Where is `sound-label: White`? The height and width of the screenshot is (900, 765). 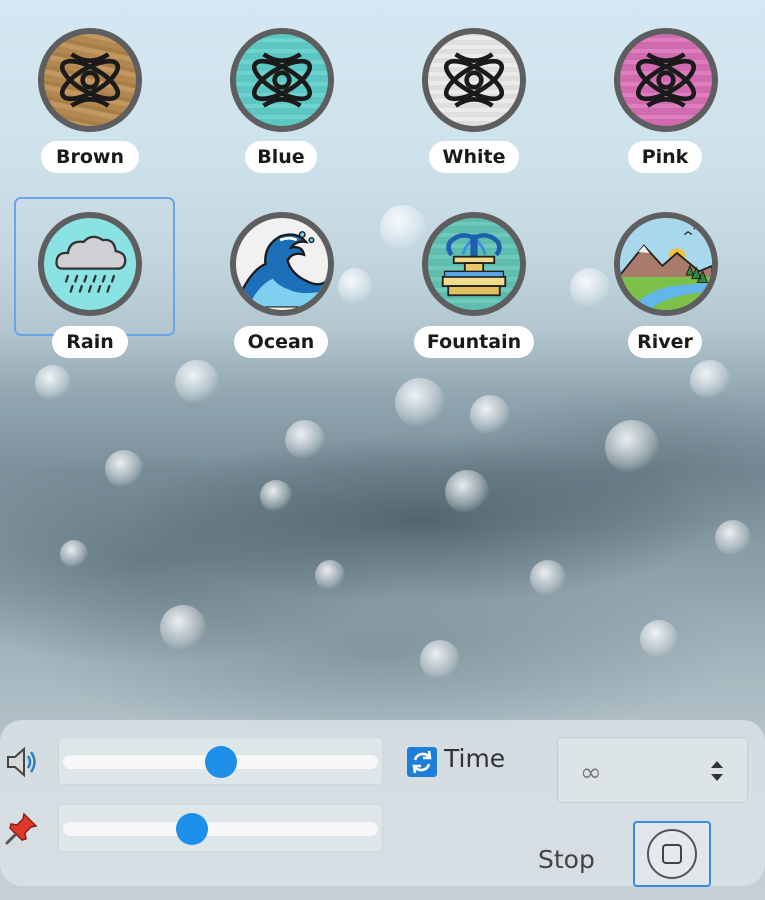
sound-label: White is located at coordinates (474, 157).